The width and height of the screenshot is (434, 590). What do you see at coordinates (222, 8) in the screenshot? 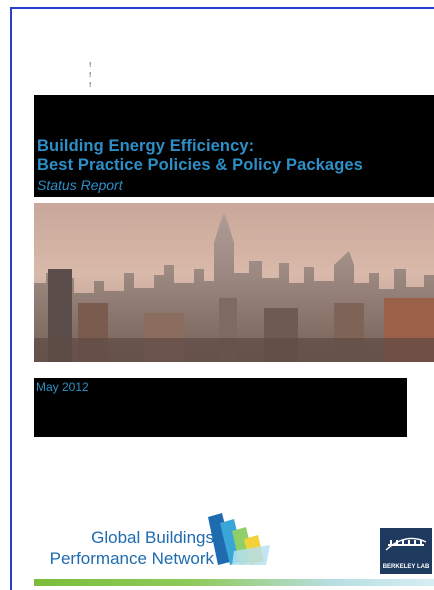
I see `frame-border-top` at bounding box center [222, 8].